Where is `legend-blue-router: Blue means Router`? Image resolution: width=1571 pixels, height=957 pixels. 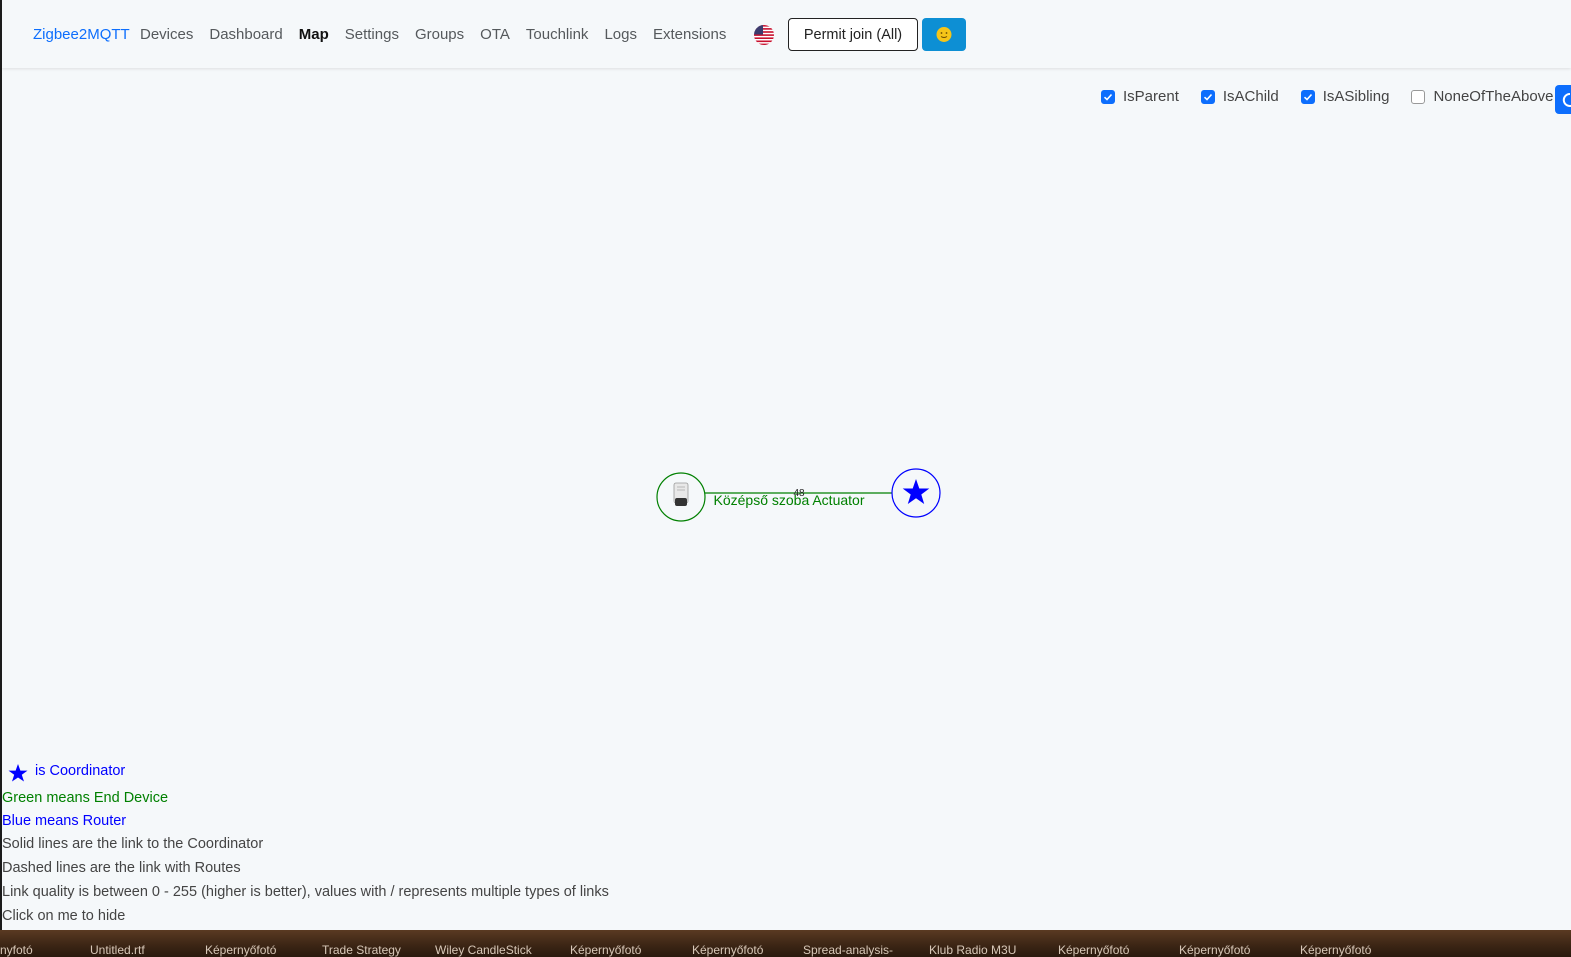 legend-blue-router: Blue means Router is located at coordinates (64, 821).